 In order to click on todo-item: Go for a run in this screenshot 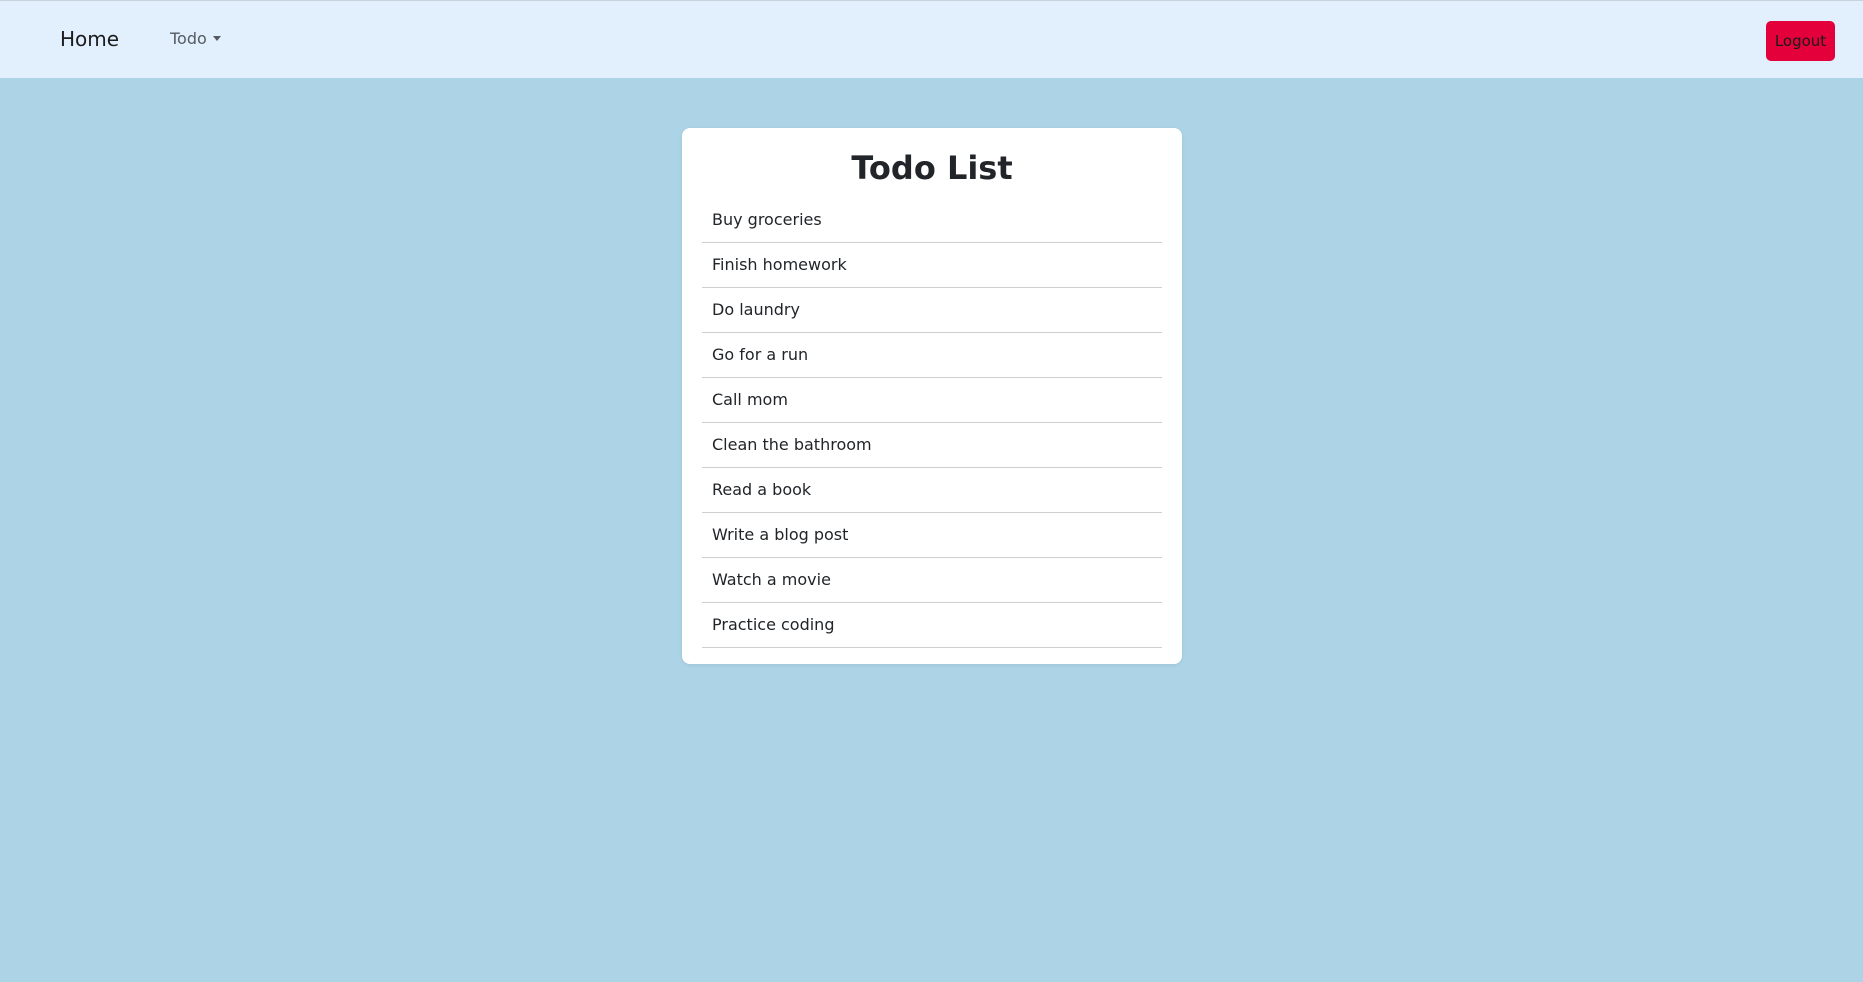, I will do `click(932, 355)`.